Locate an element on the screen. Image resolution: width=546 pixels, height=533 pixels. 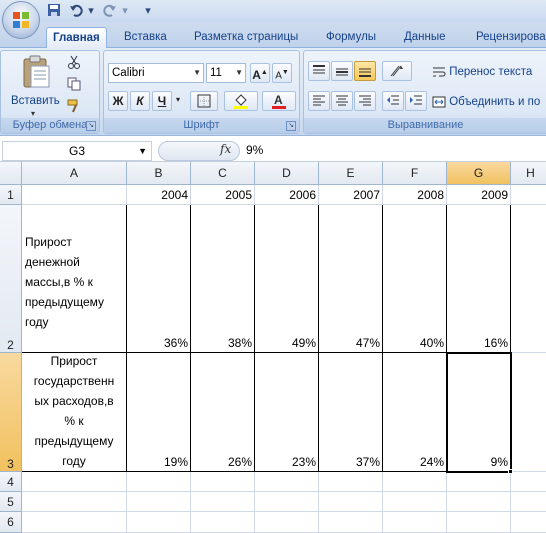
cell-b5 is located at coordinates (159, 502).